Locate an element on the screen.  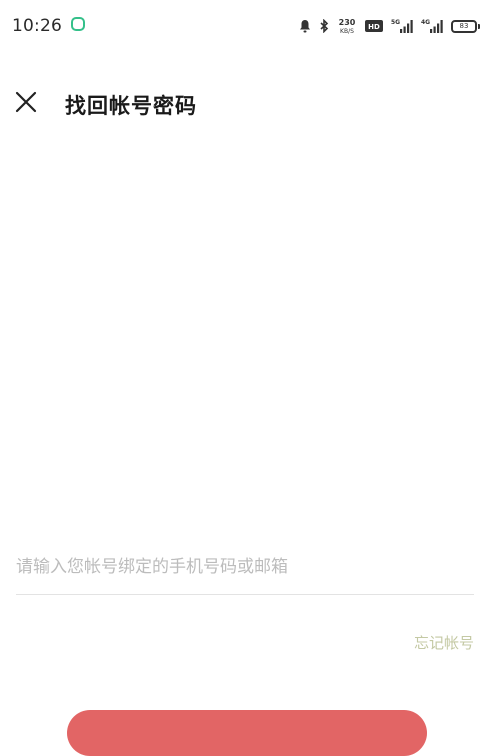
signal-5g-icon: 5G is located at coordinates (402, 26).